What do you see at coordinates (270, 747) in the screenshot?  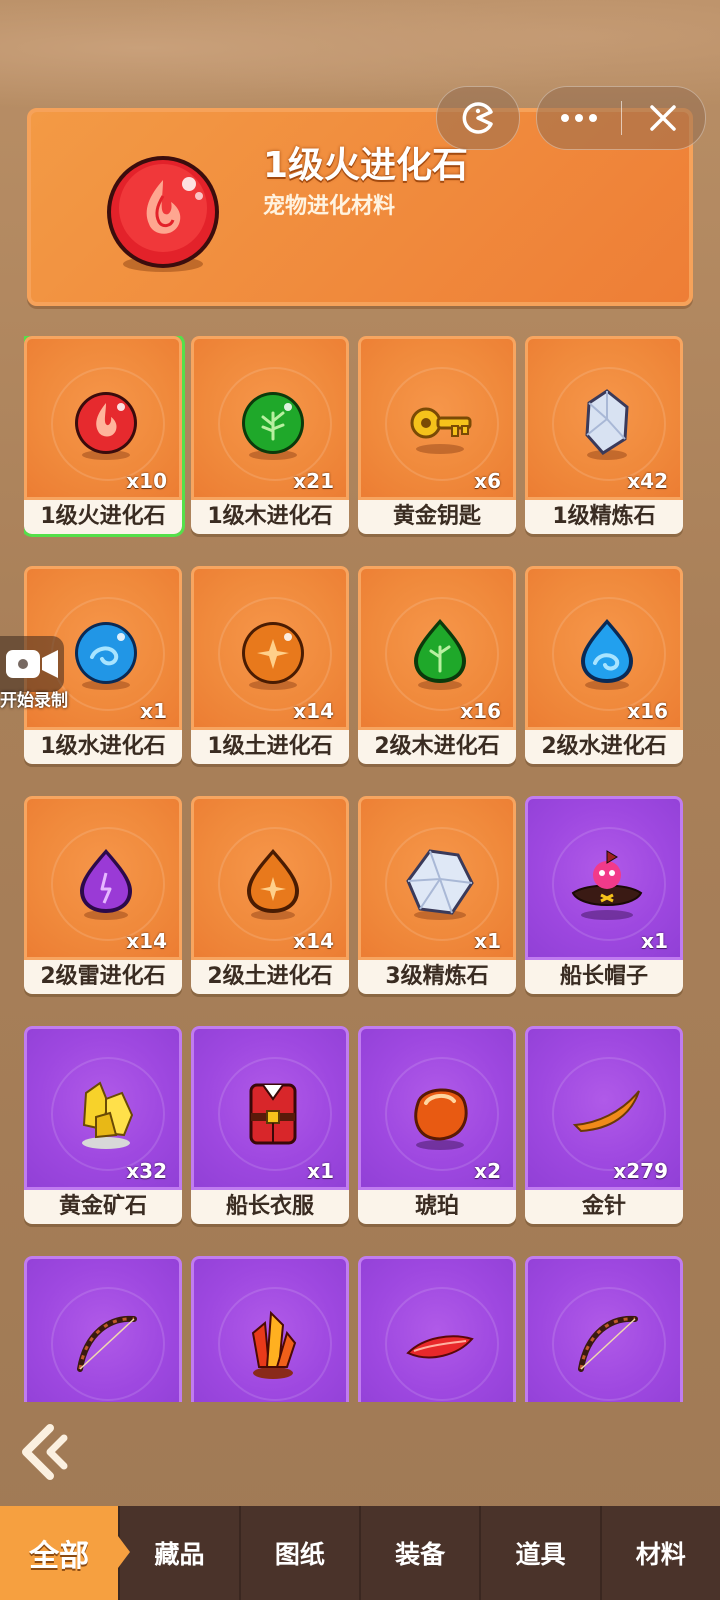 I see `item-label: 1级土进化石` at bounding box center [270, 747].